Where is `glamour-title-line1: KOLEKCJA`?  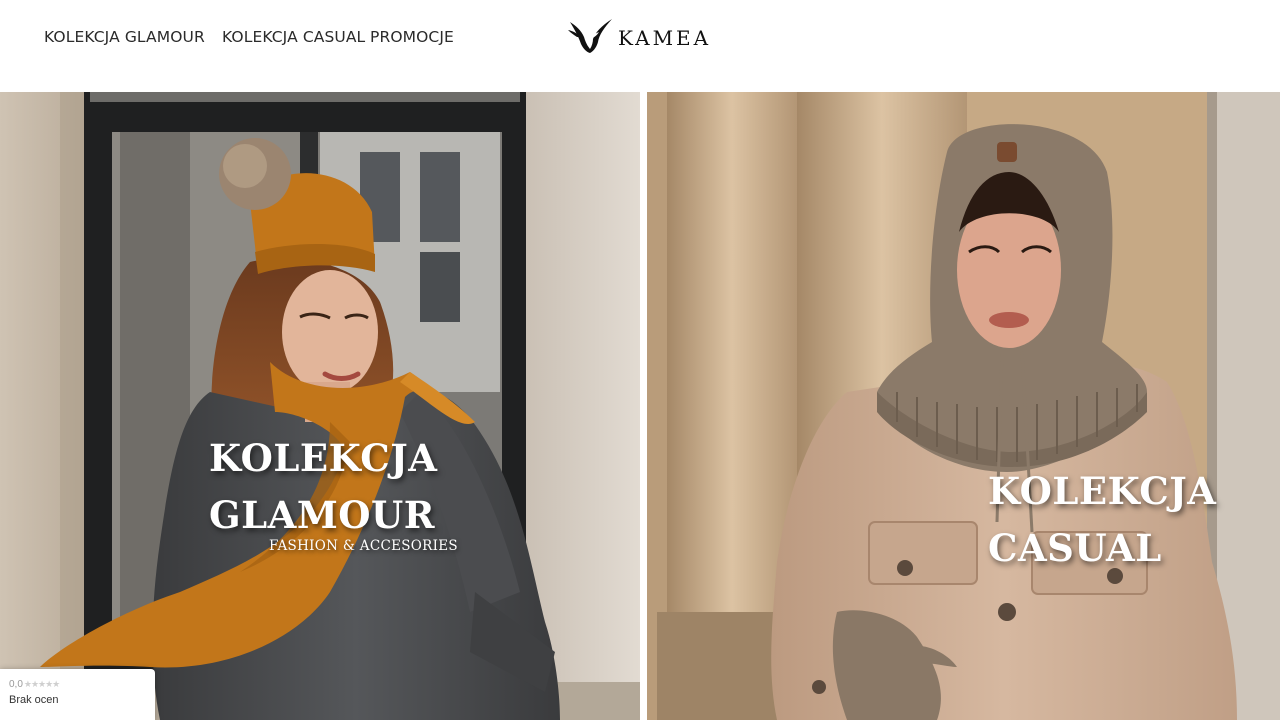
glamour-title-line1: KOLEKCJA is located at coordinates (323, 458).